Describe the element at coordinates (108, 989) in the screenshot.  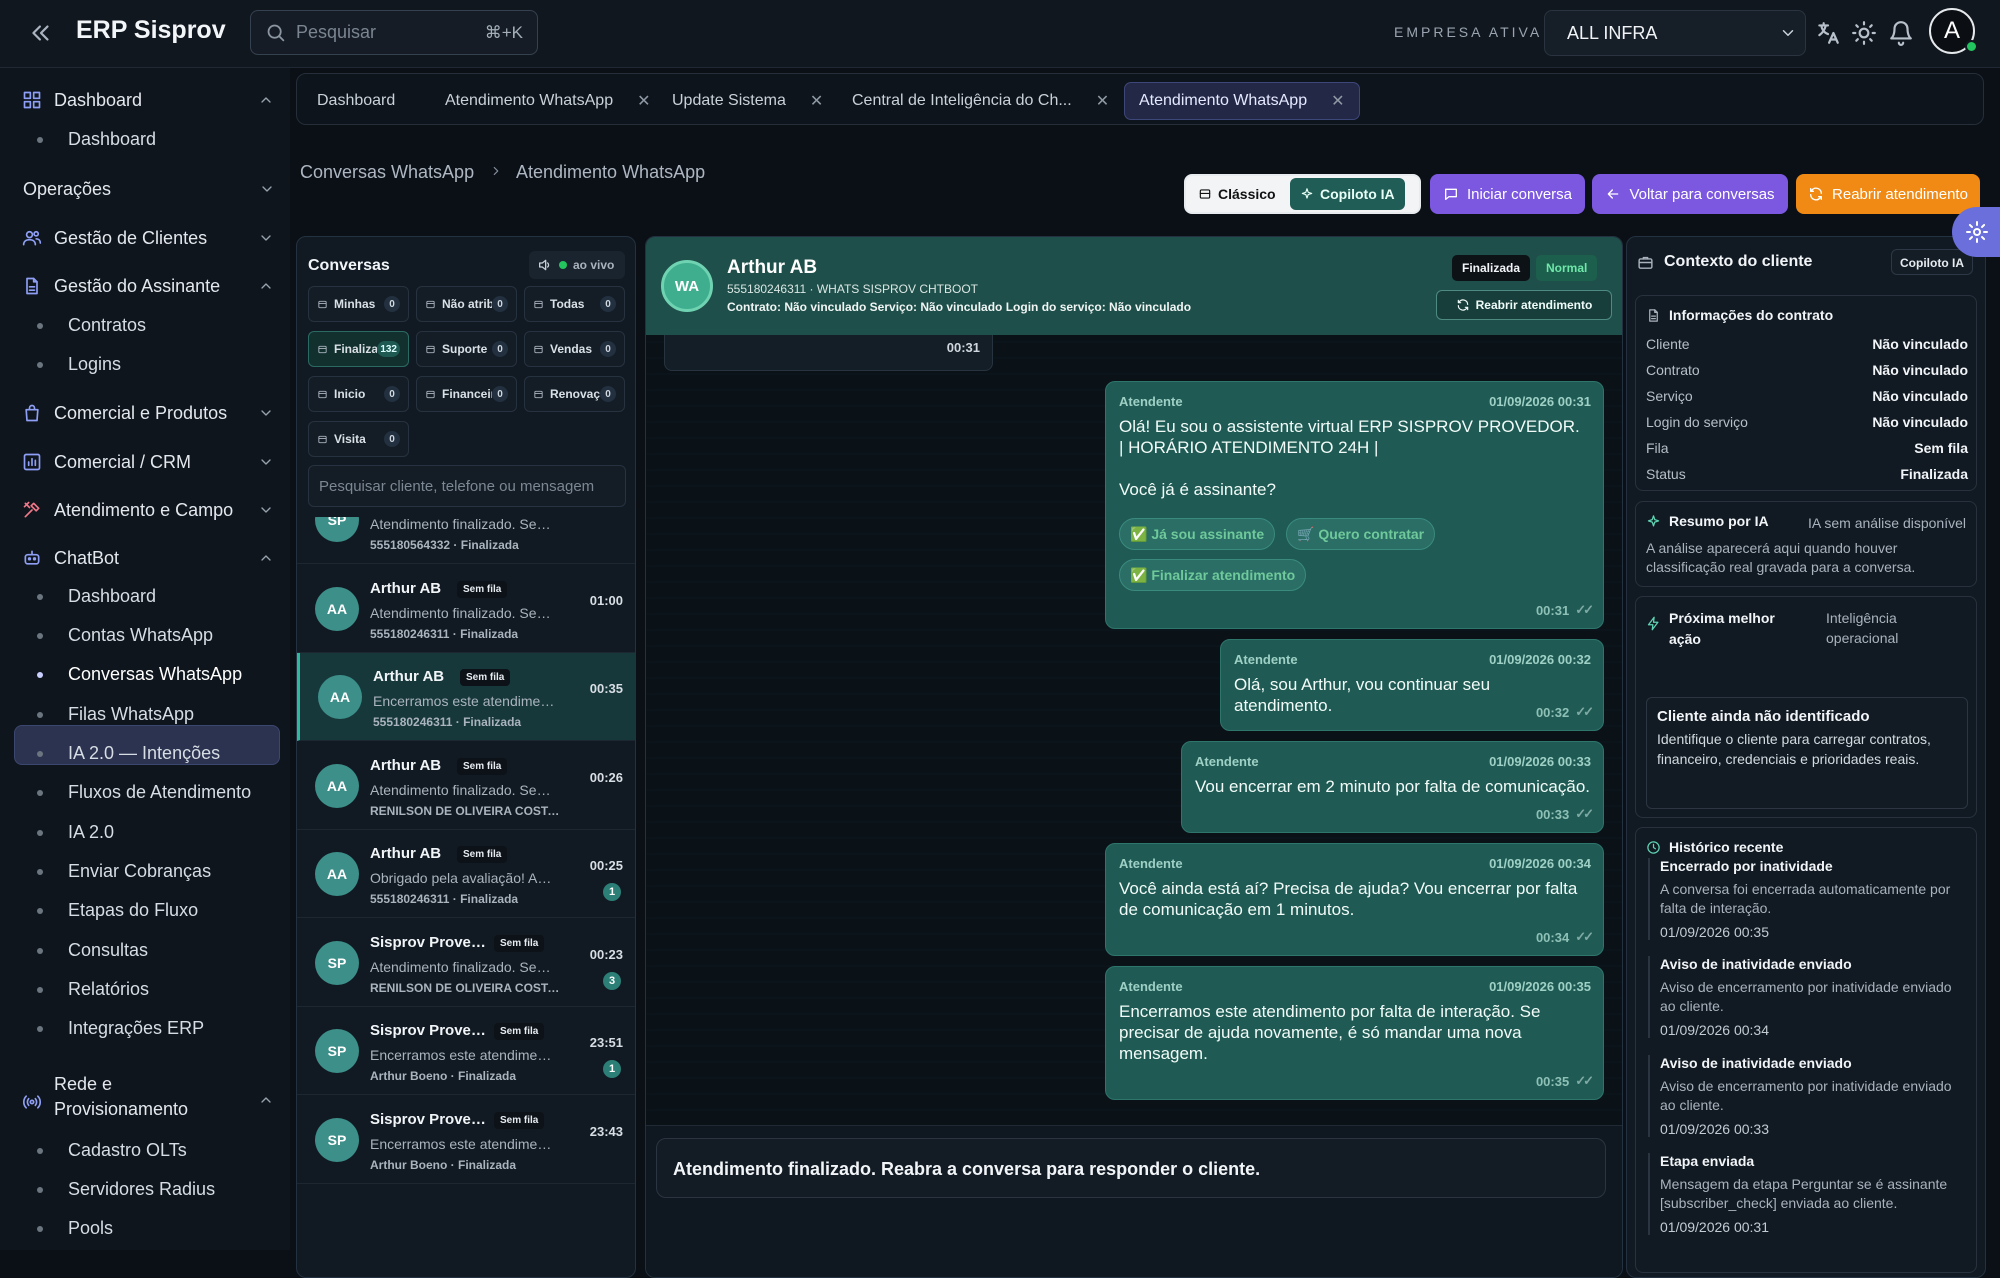
I see `sidebar-item-chatbot: Relatórios` at that location.